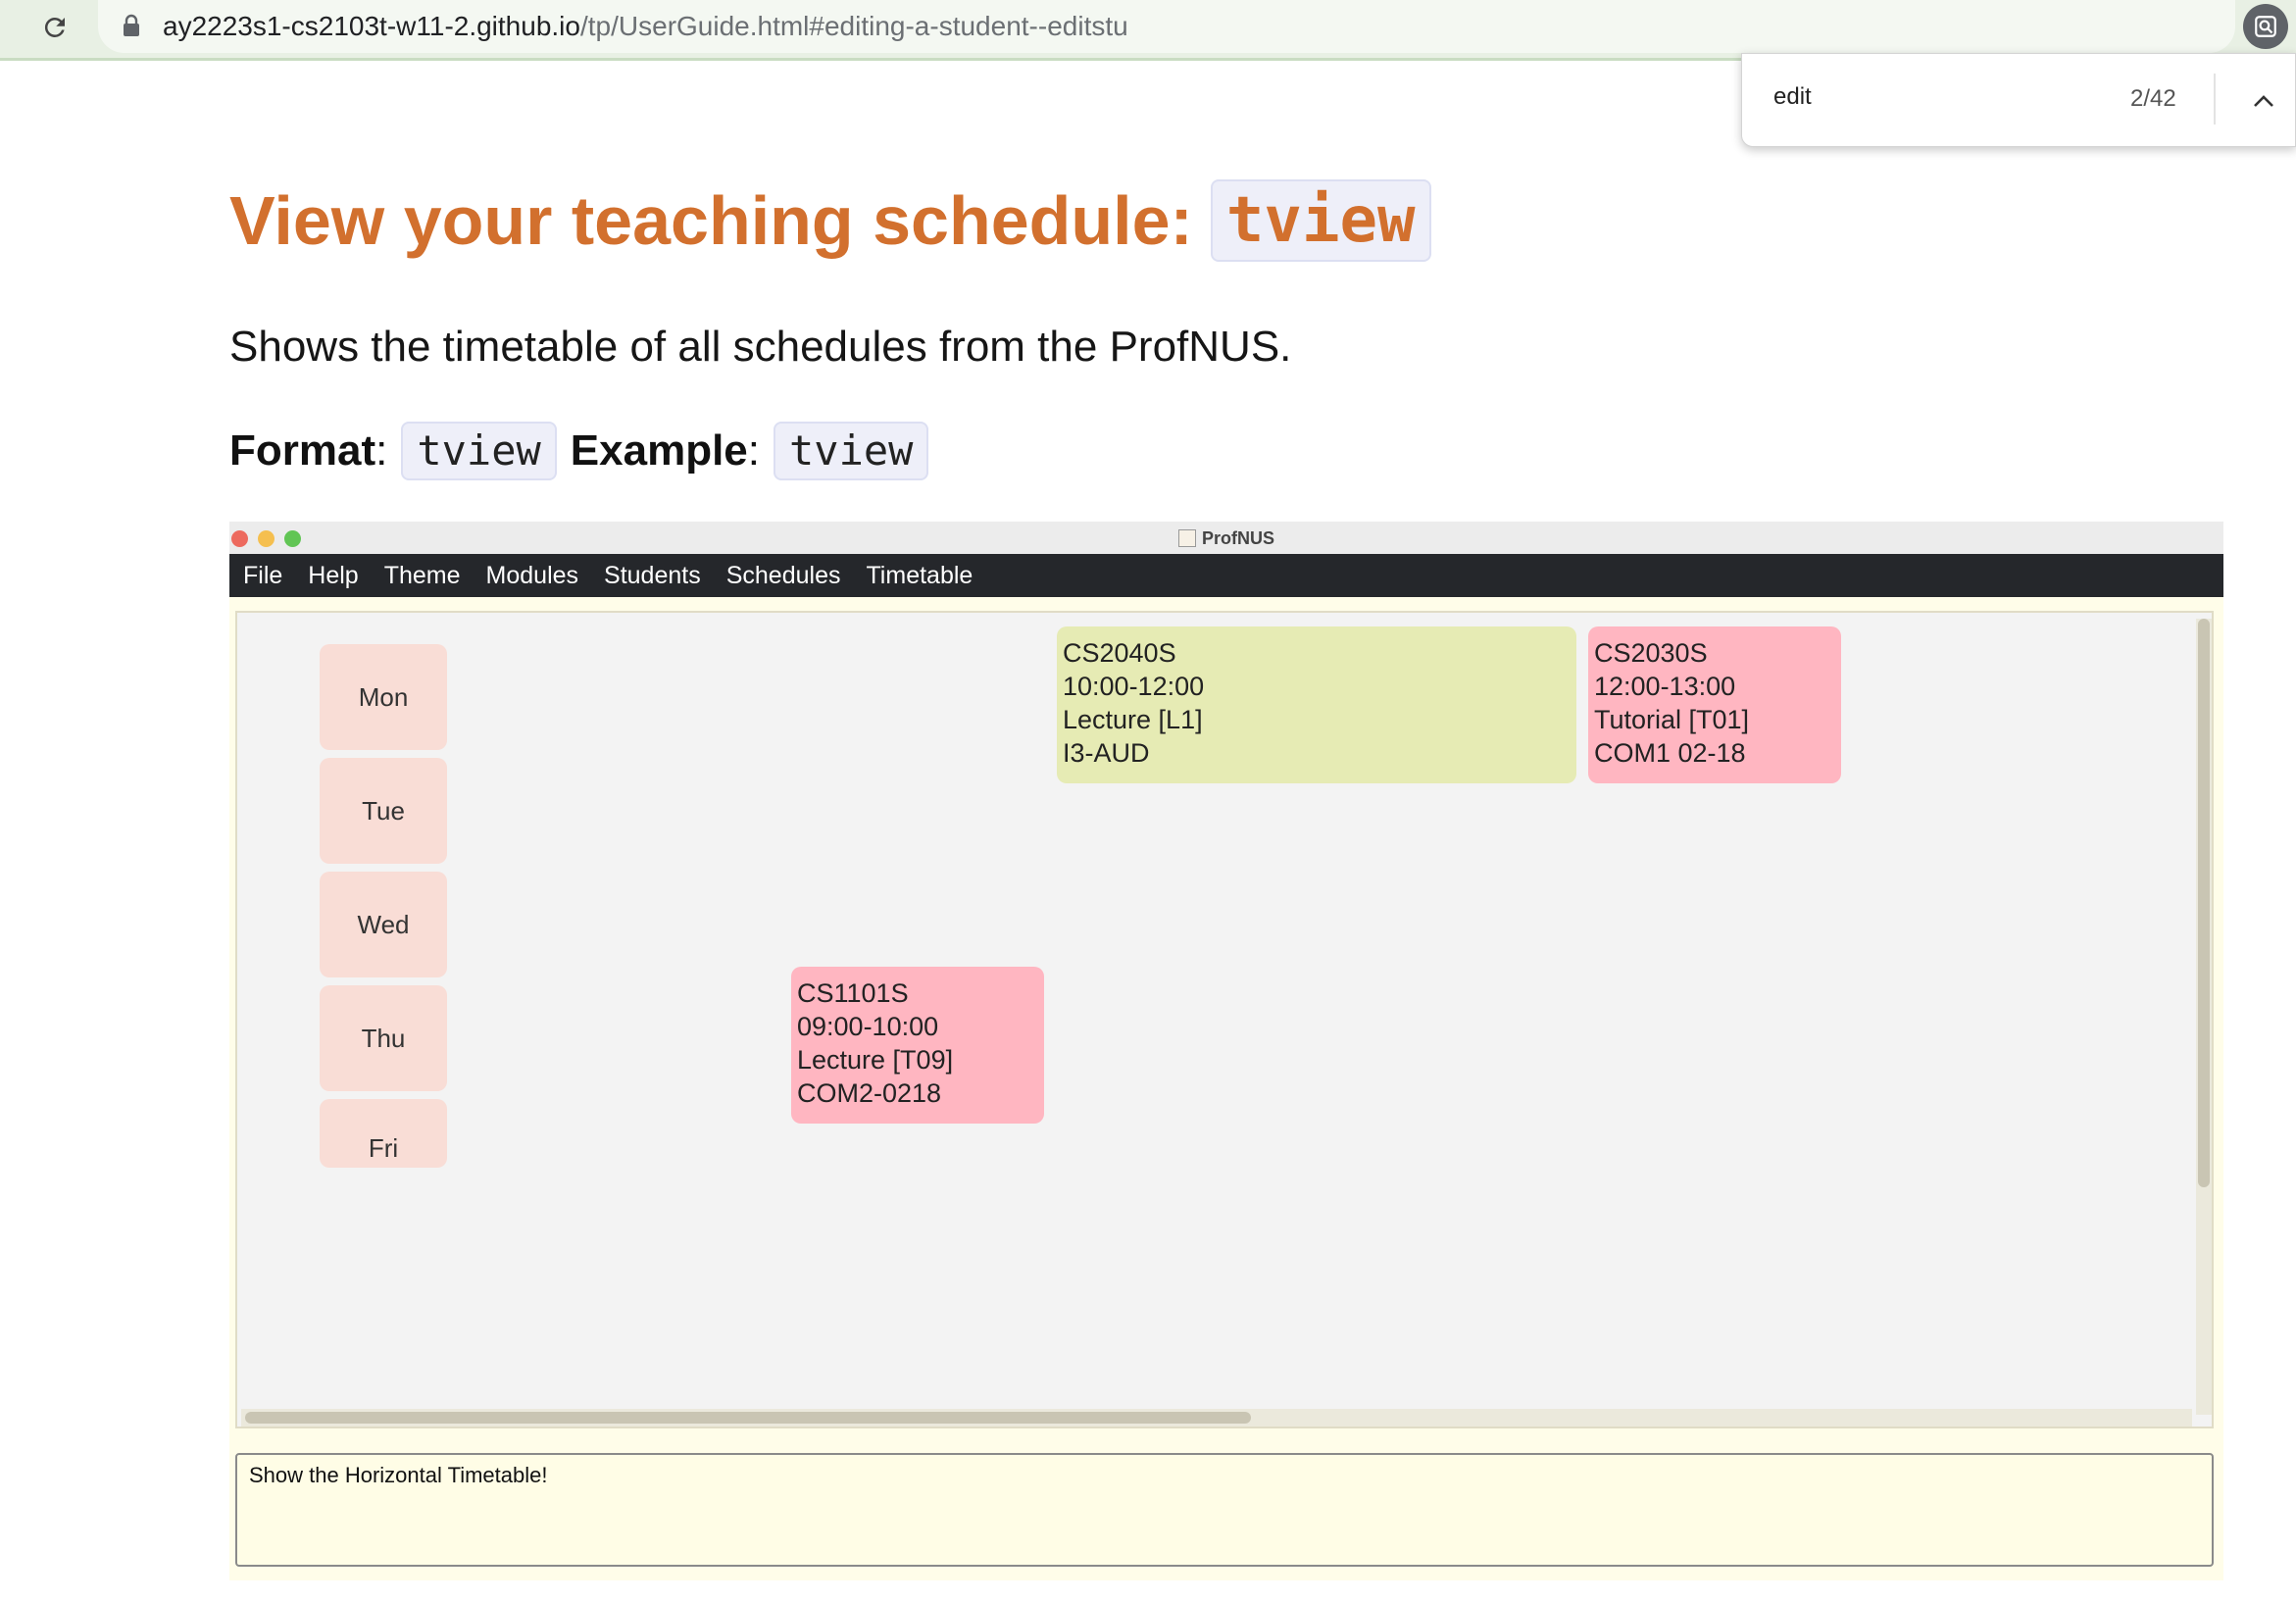 The width and height of the screenshot is (2296, 1602). Describe the element at coordinates (132, 27) in the screenshot. I see `lock-icon` at that location.